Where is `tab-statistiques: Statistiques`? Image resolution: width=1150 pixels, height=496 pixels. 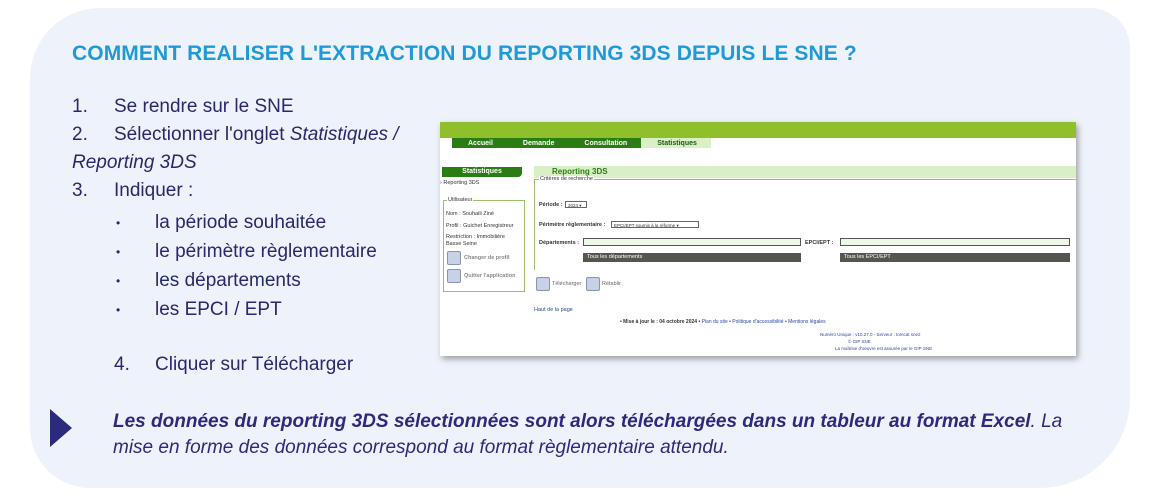
tab-statistiques: Statistiques is located at coordinates (676, 143).